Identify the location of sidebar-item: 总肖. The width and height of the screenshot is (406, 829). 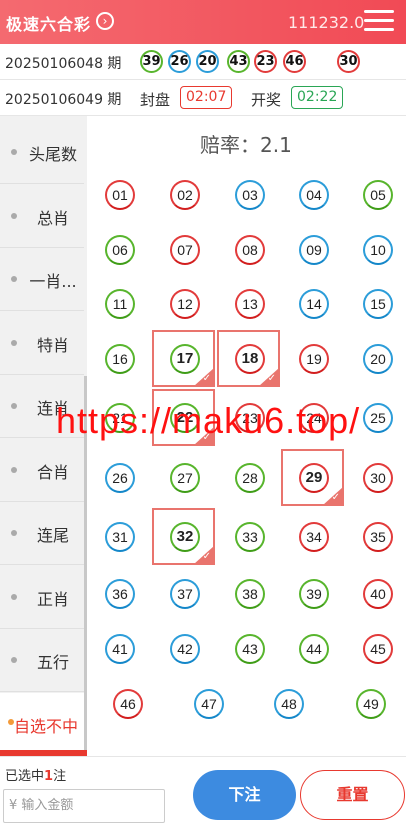
(42, 216).